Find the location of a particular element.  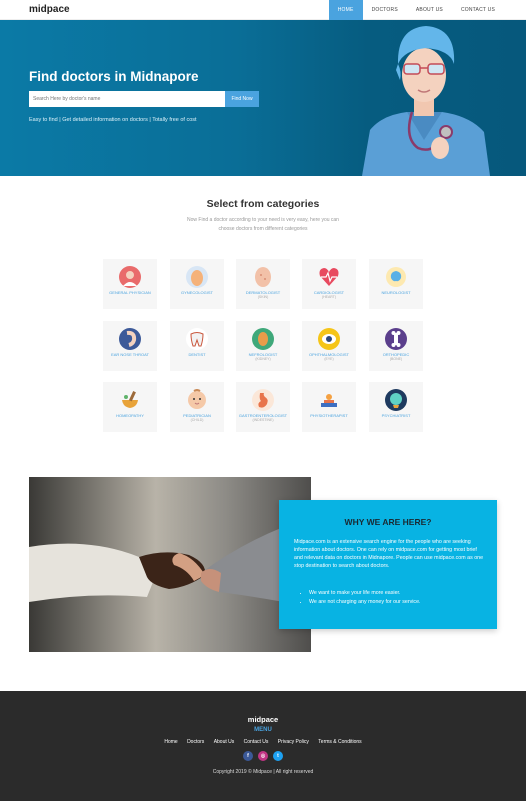

category-dermatologist: DERMATOLOGIST (SKIN) is located at coordinates (263, 284).